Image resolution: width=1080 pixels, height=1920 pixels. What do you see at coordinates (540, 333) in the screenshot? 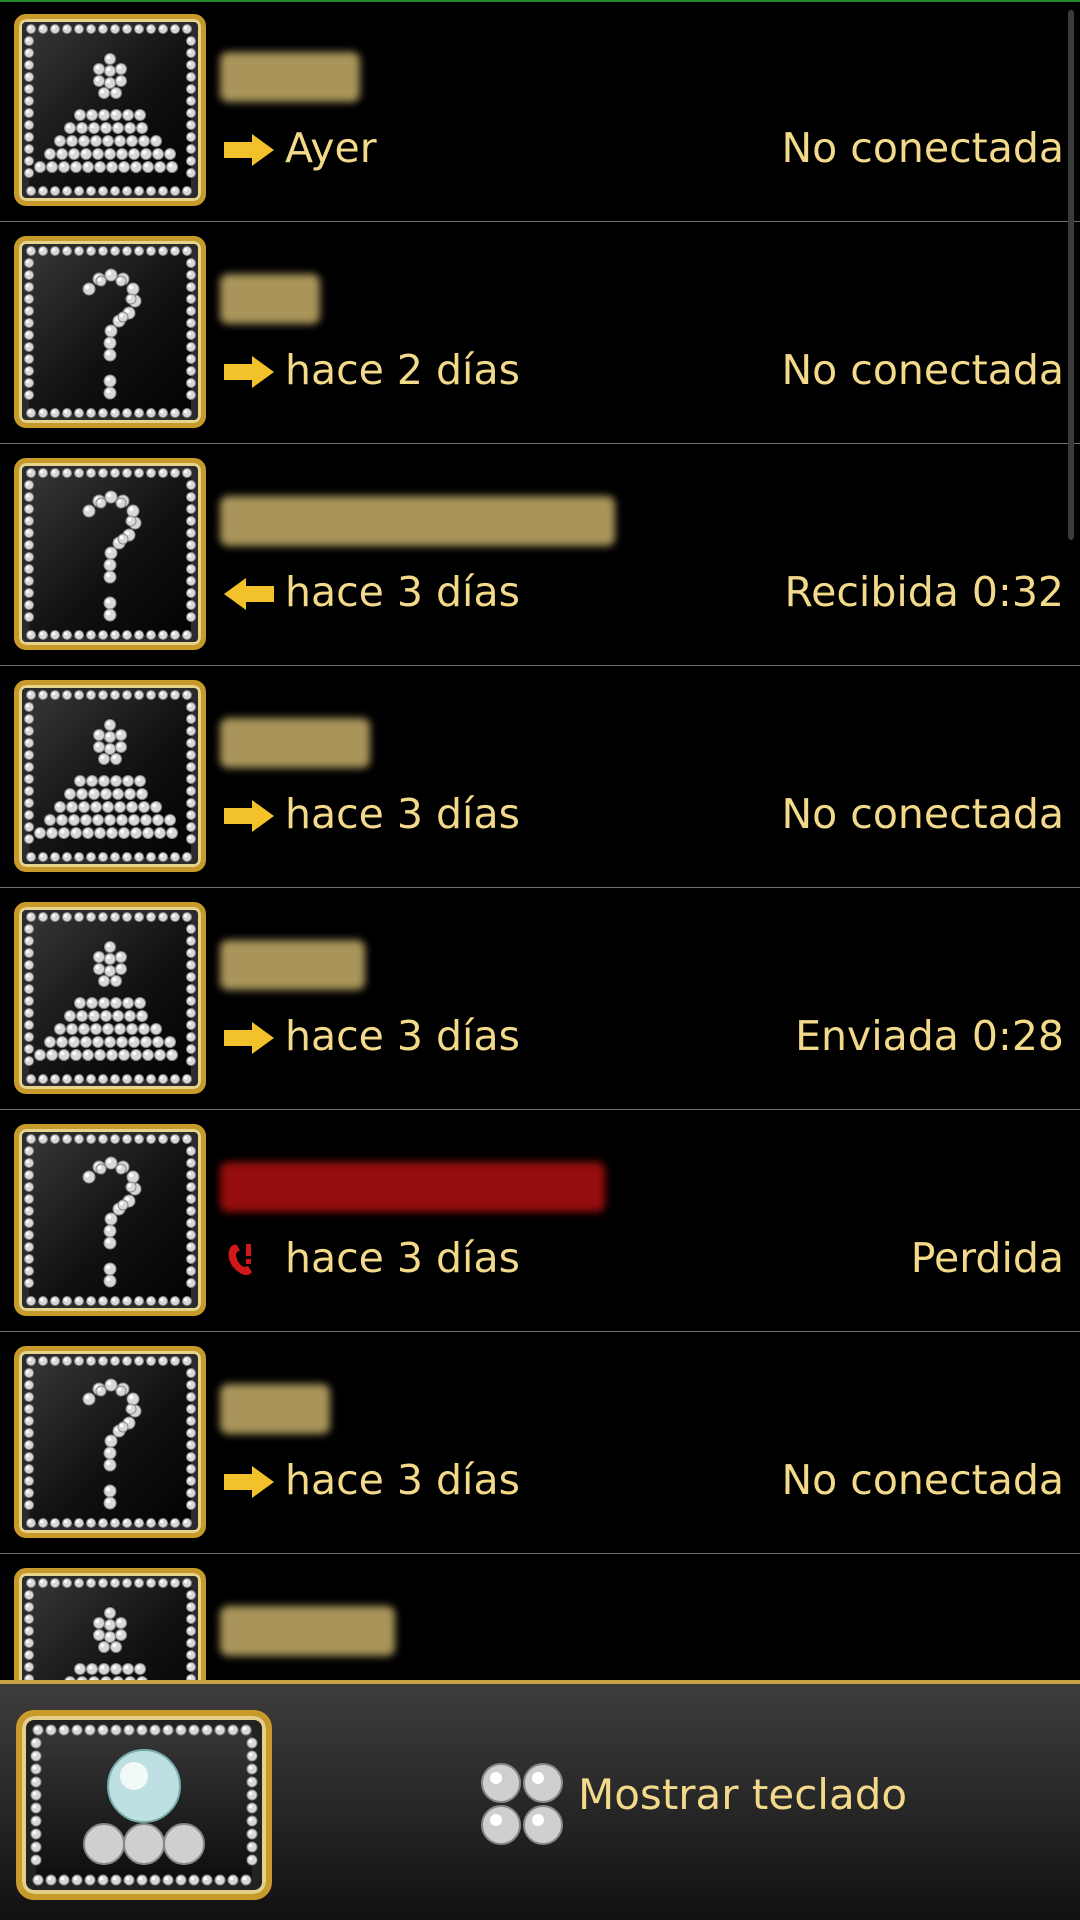
I see `call-row: hace 2 días No conectada` at bounding box center [540, 333].